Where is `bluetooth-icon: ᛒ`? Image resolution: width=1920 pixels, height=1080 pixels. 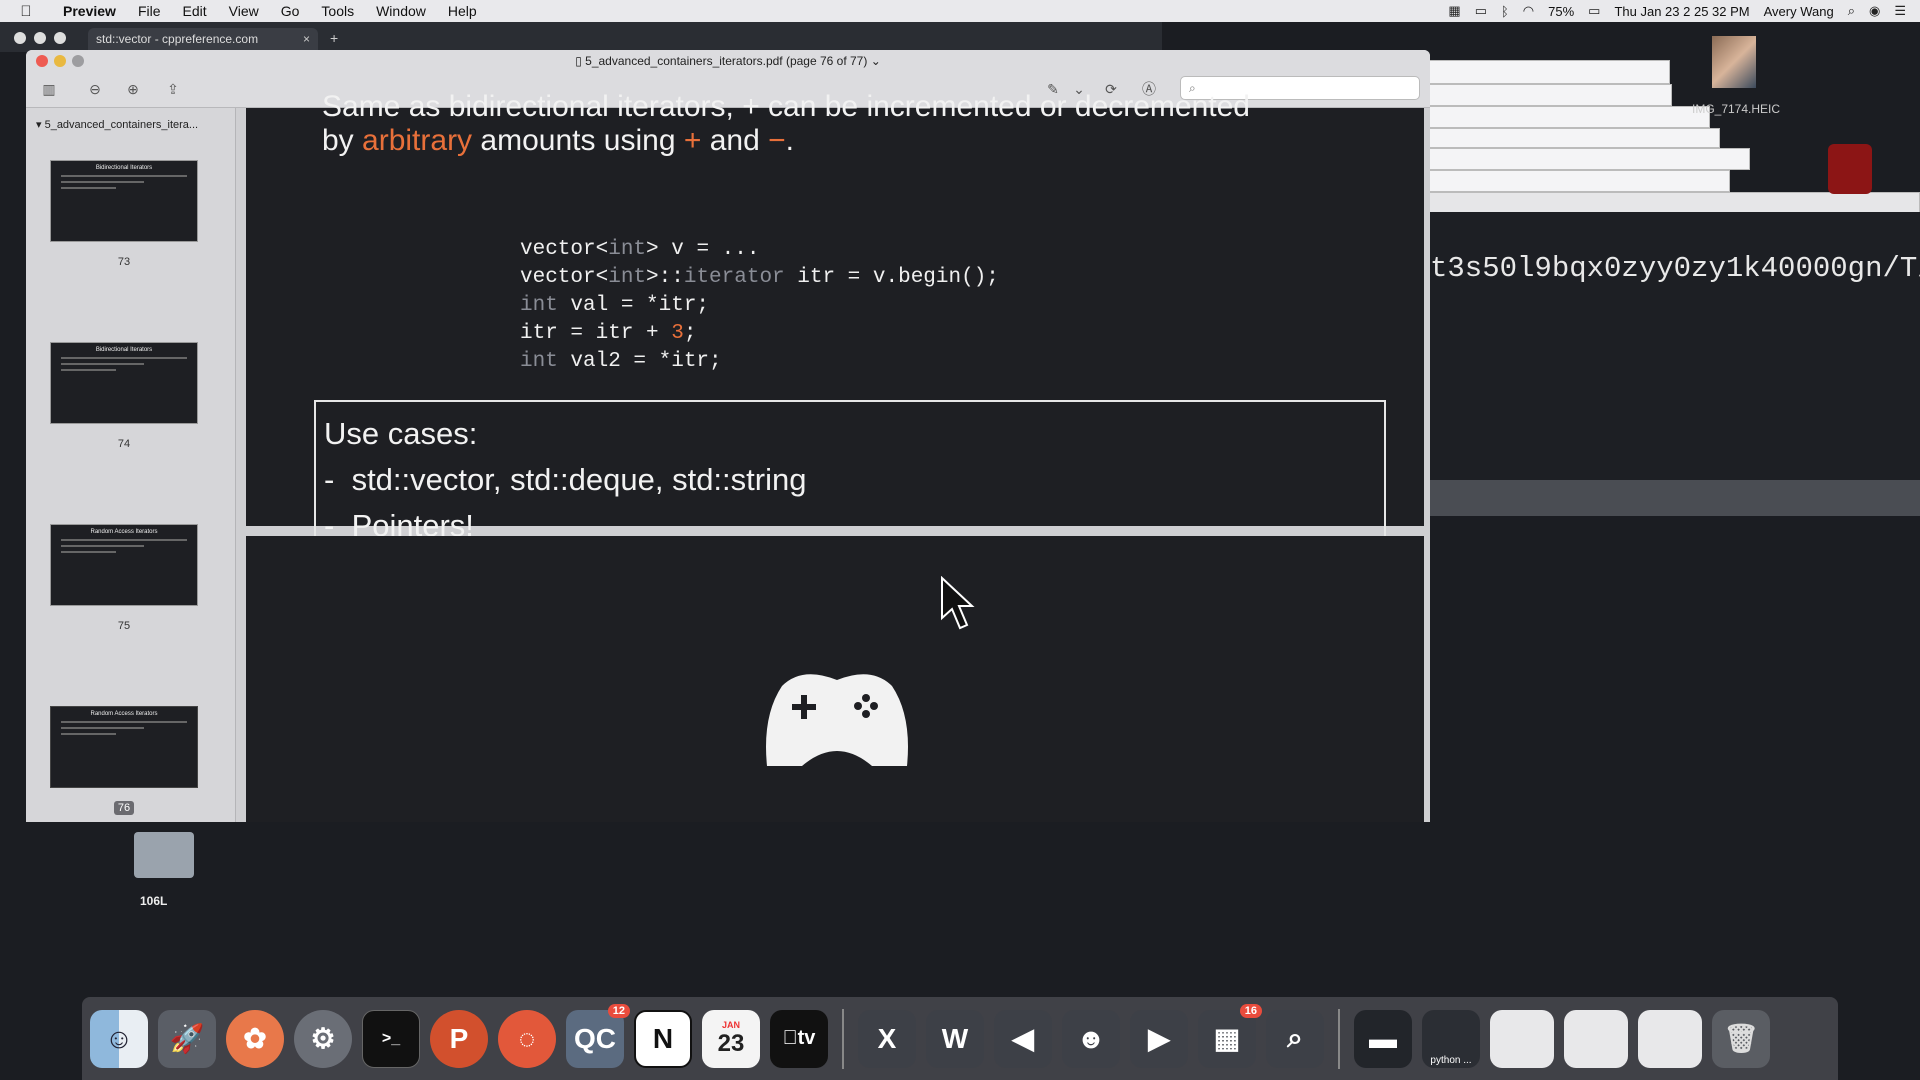 bluetooth-icon: ᛒ is located at coordinates (1505, 11).